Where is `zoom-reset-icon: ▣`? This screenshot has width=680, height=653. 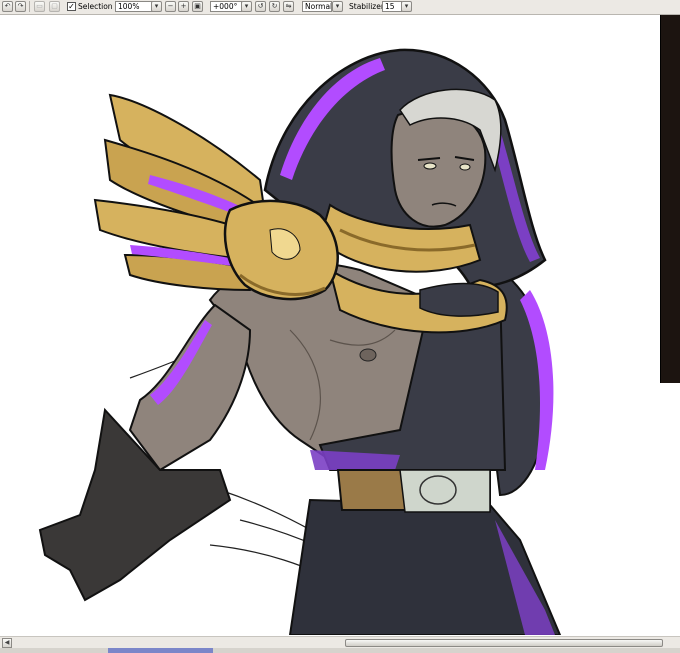 zoom-reset-icon: ▣ is located at coordinates (197, 6).